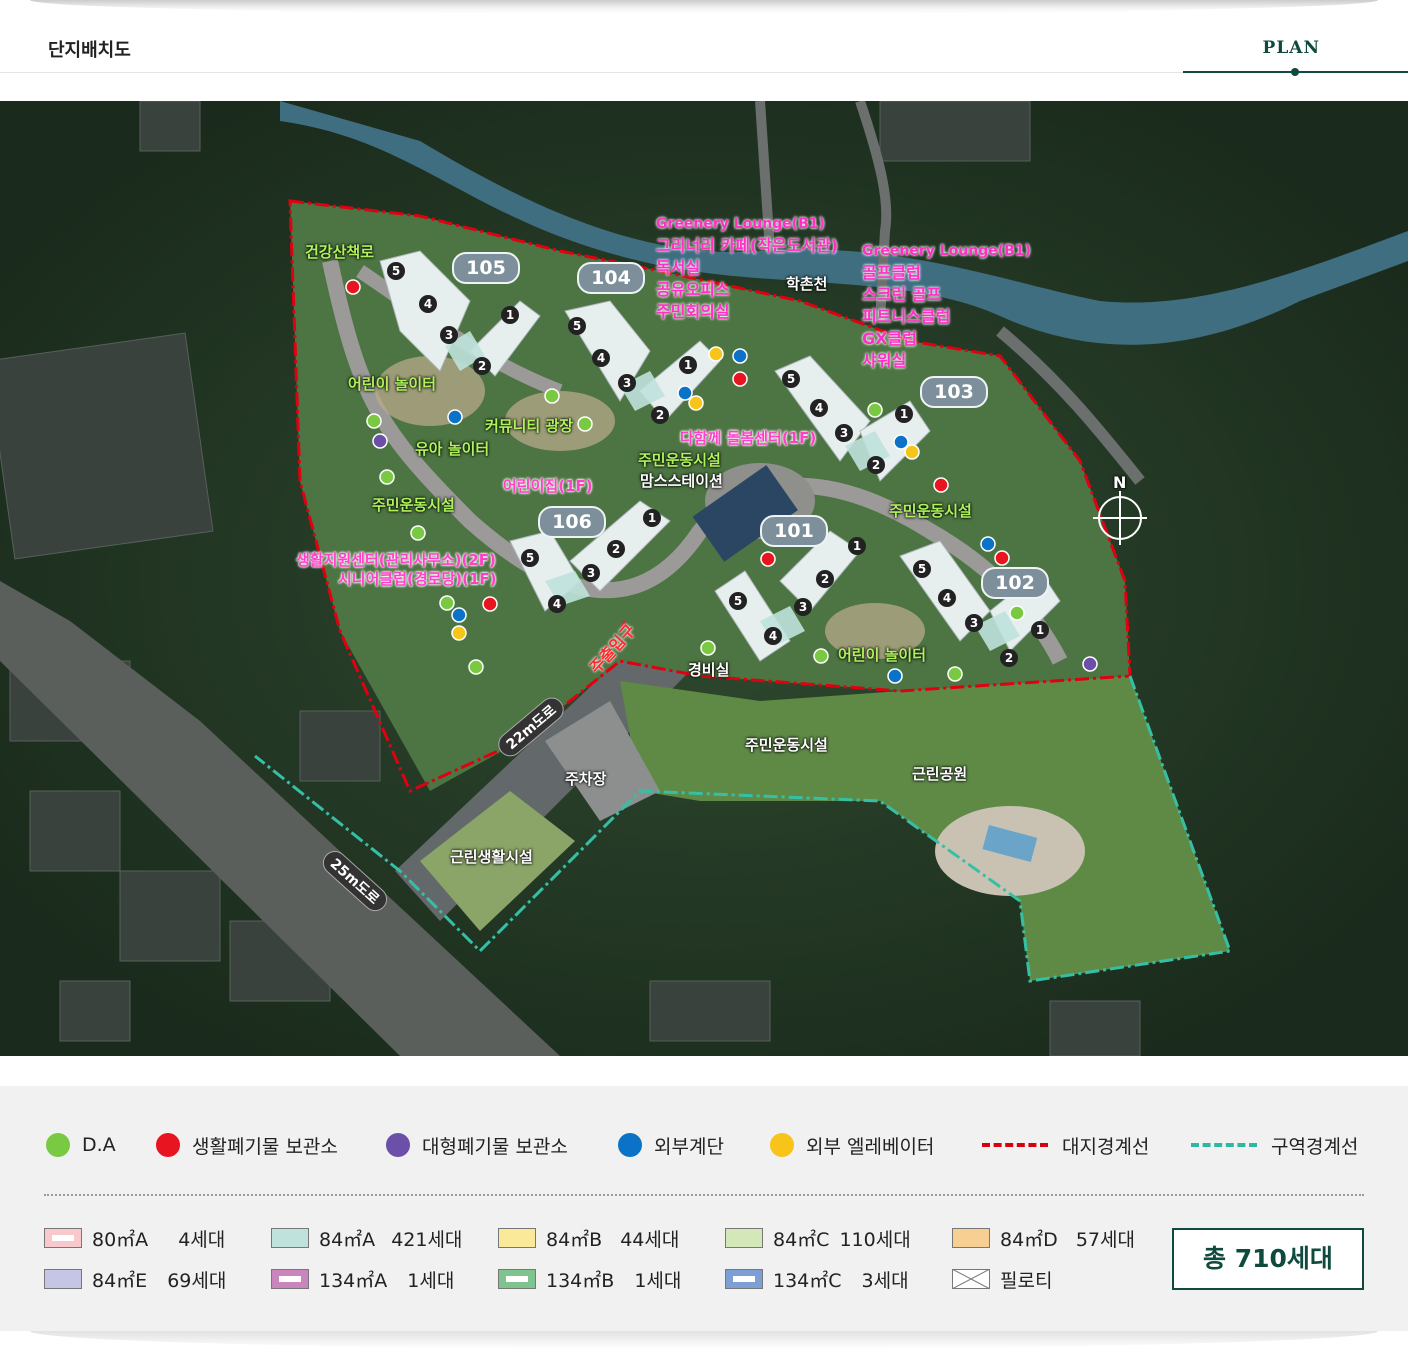 The image size is (1408, 1349). What do you see at coordinates (396, 560) in the screenshot?
I see `label-management-office: 생활지원센터(관리사무소)(2F)` at bounding box center [396, 560].